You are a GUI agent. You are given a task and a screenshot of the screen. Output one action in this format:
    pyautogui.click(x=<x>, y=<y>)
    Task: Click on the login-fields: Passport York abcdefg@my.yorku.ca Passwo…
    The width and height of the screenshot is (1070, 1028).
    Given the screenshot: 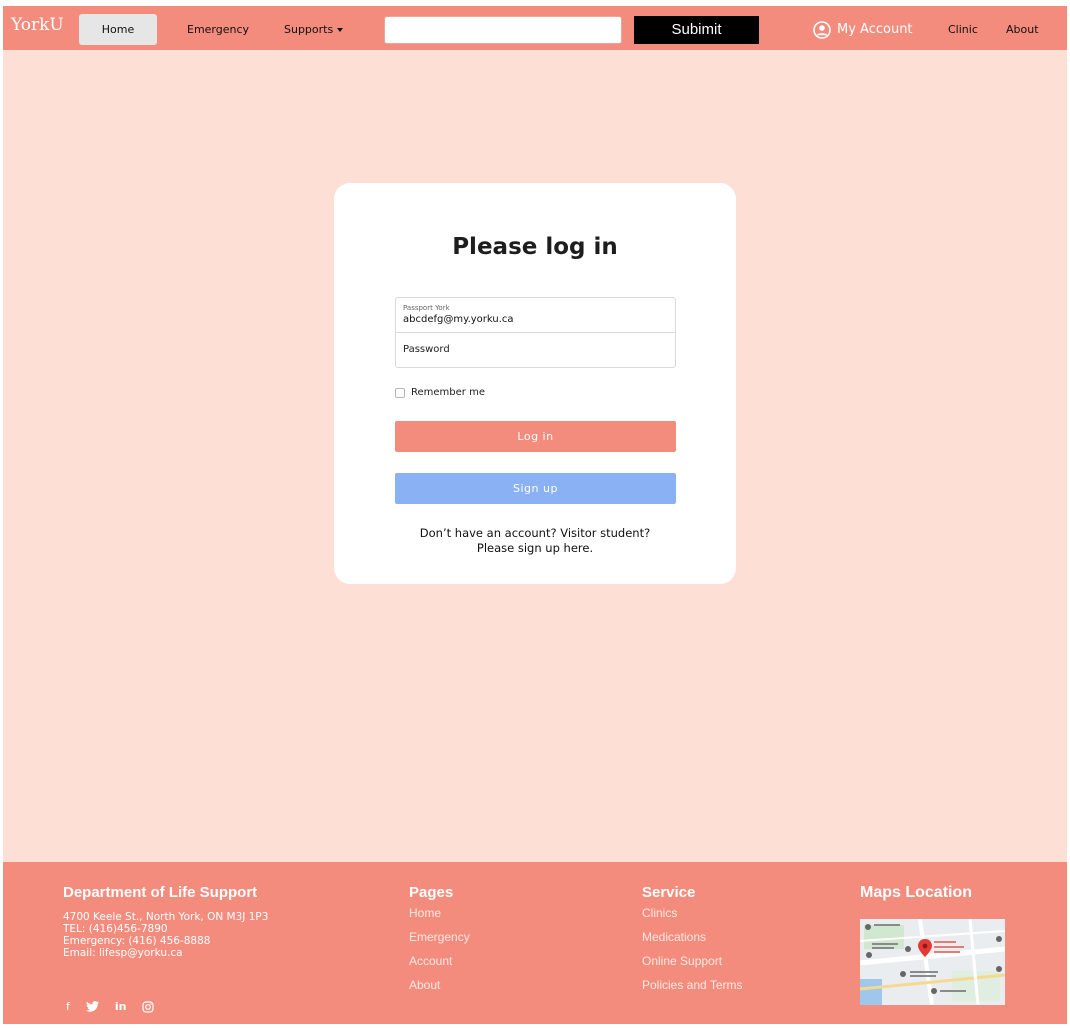 What is the action you would take?
    pyautogui.click(x=535, y=332)
    